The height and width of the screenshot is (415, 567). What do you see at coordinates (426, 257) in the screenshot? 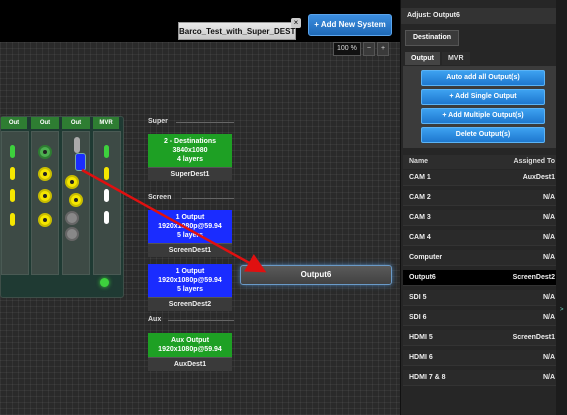
I see `output-name: Computer` at bounding box center [426, 257].